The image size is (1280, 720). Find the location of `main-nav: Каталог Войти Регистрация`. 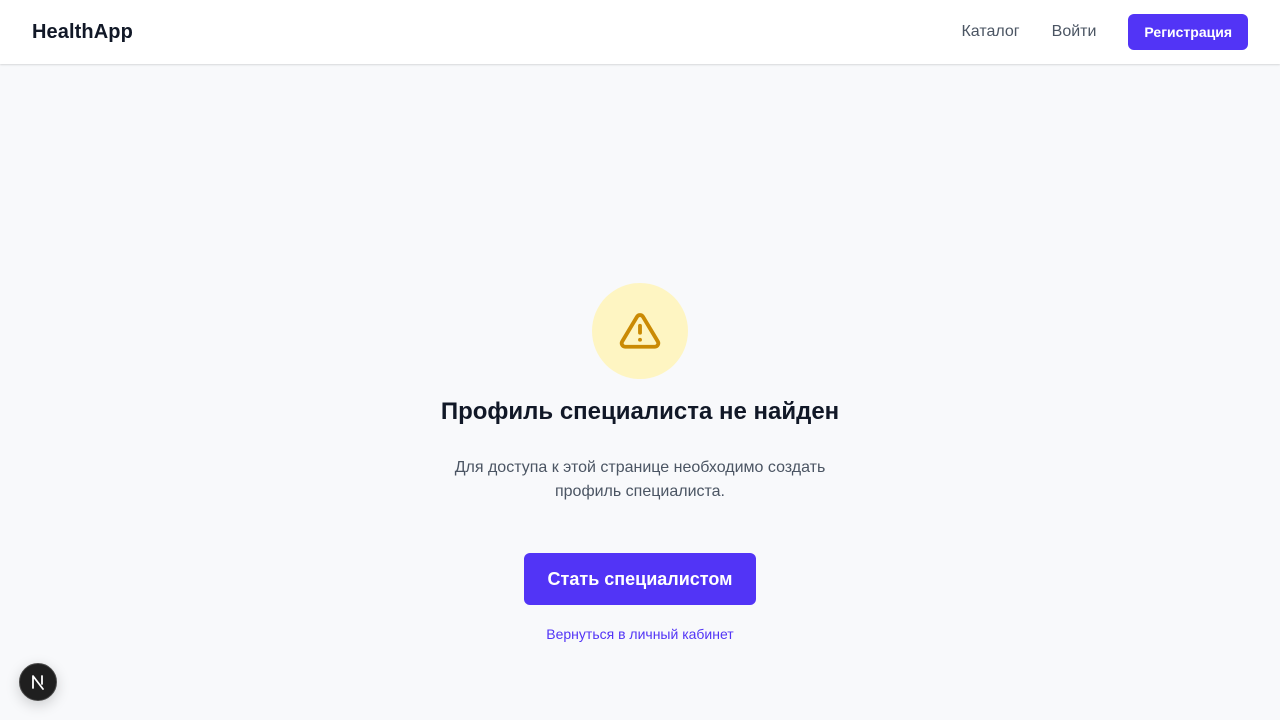

main-nav: Каталог Войти Регистрация is located at coordinates (1104, 32).